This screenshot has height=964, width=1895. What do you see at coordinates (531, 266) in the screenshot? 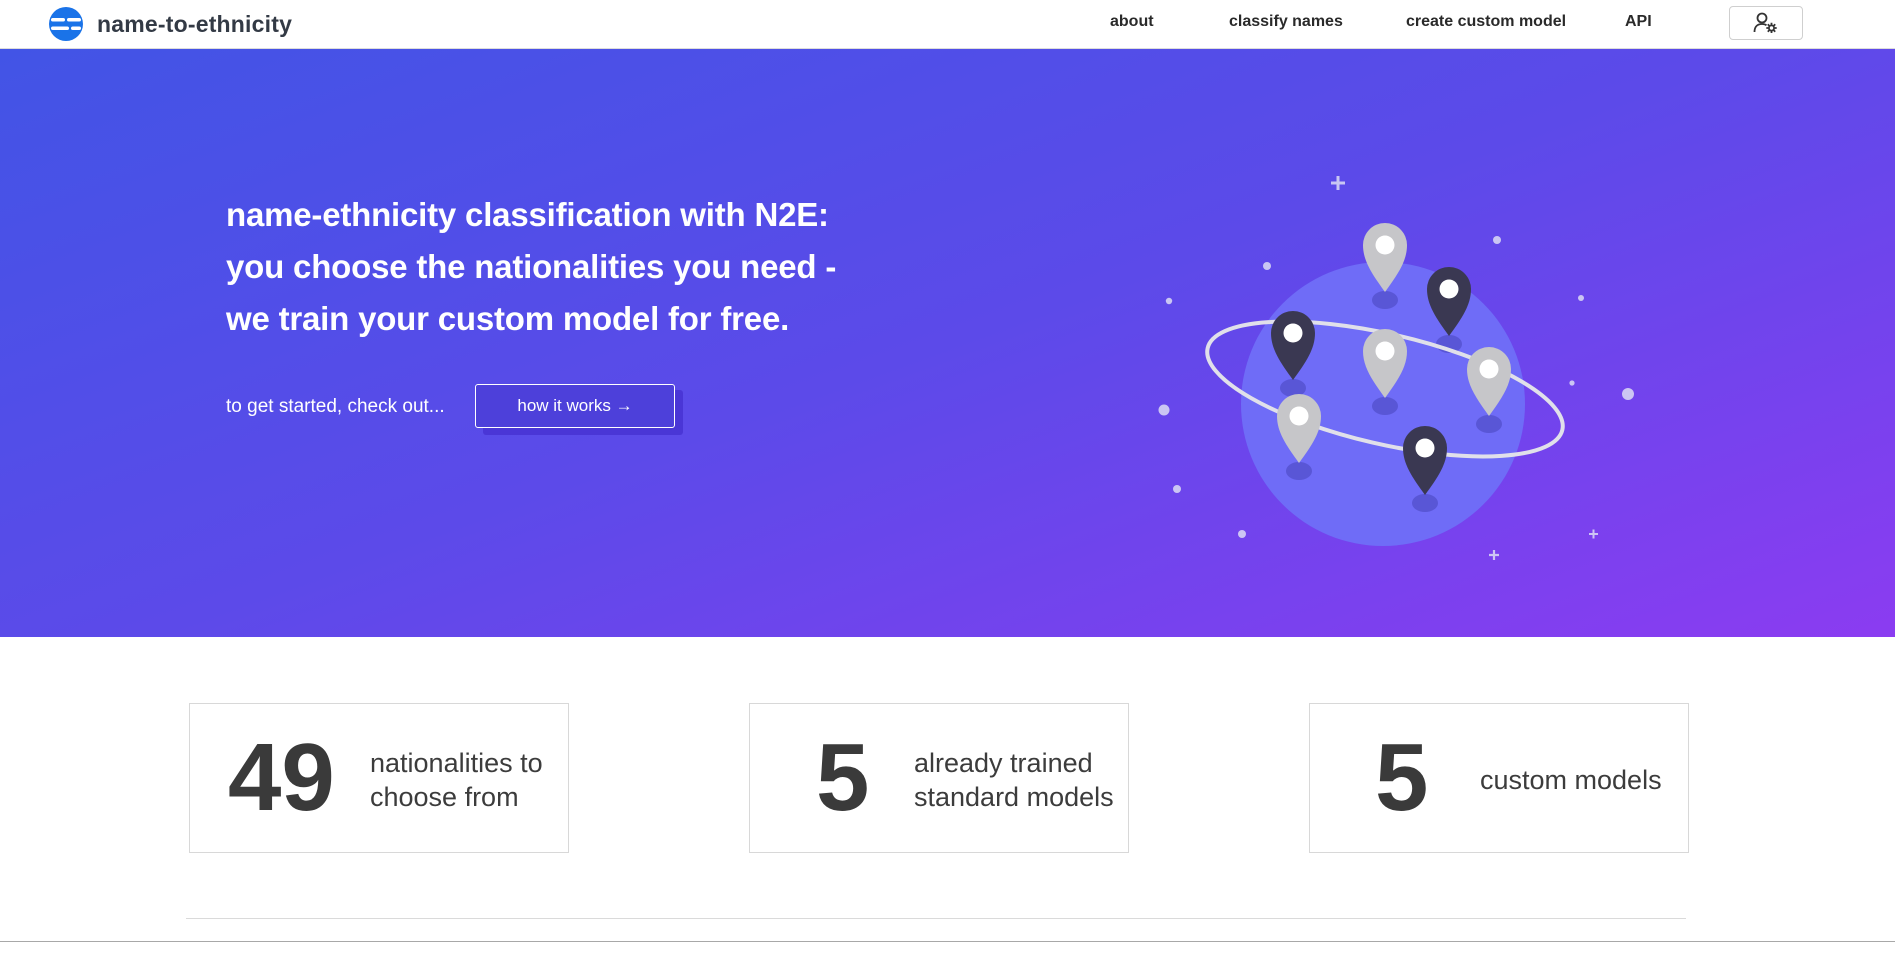
I see `hero-heading-line-2: you choose the nationalities you need -` at bounding box center [531, 266].